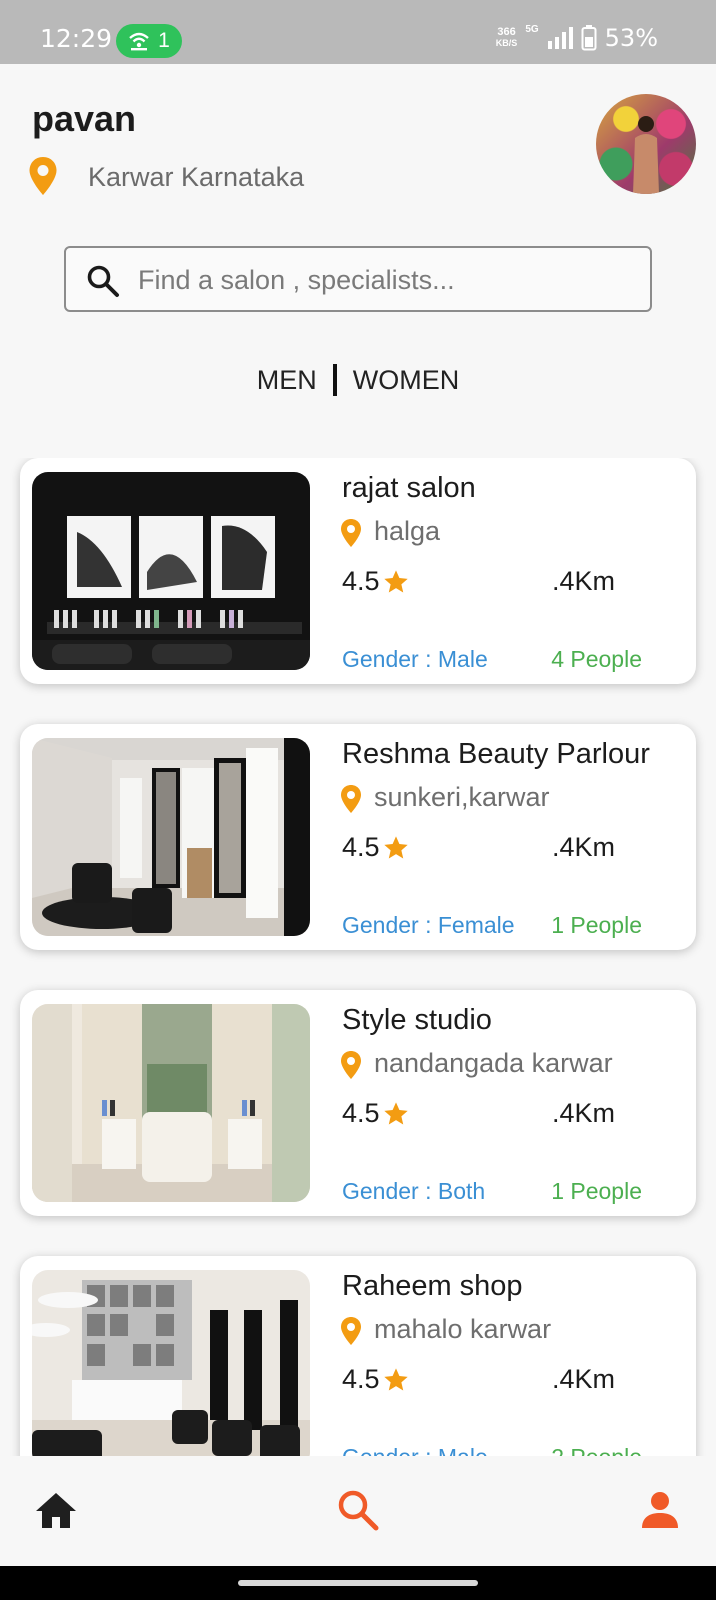 This screenshot has width=716, height=1600. What do you see at coordinates (406, 380) in the screenshot?
I see `women-option: WOMEN` at bounding box center [406, 380].